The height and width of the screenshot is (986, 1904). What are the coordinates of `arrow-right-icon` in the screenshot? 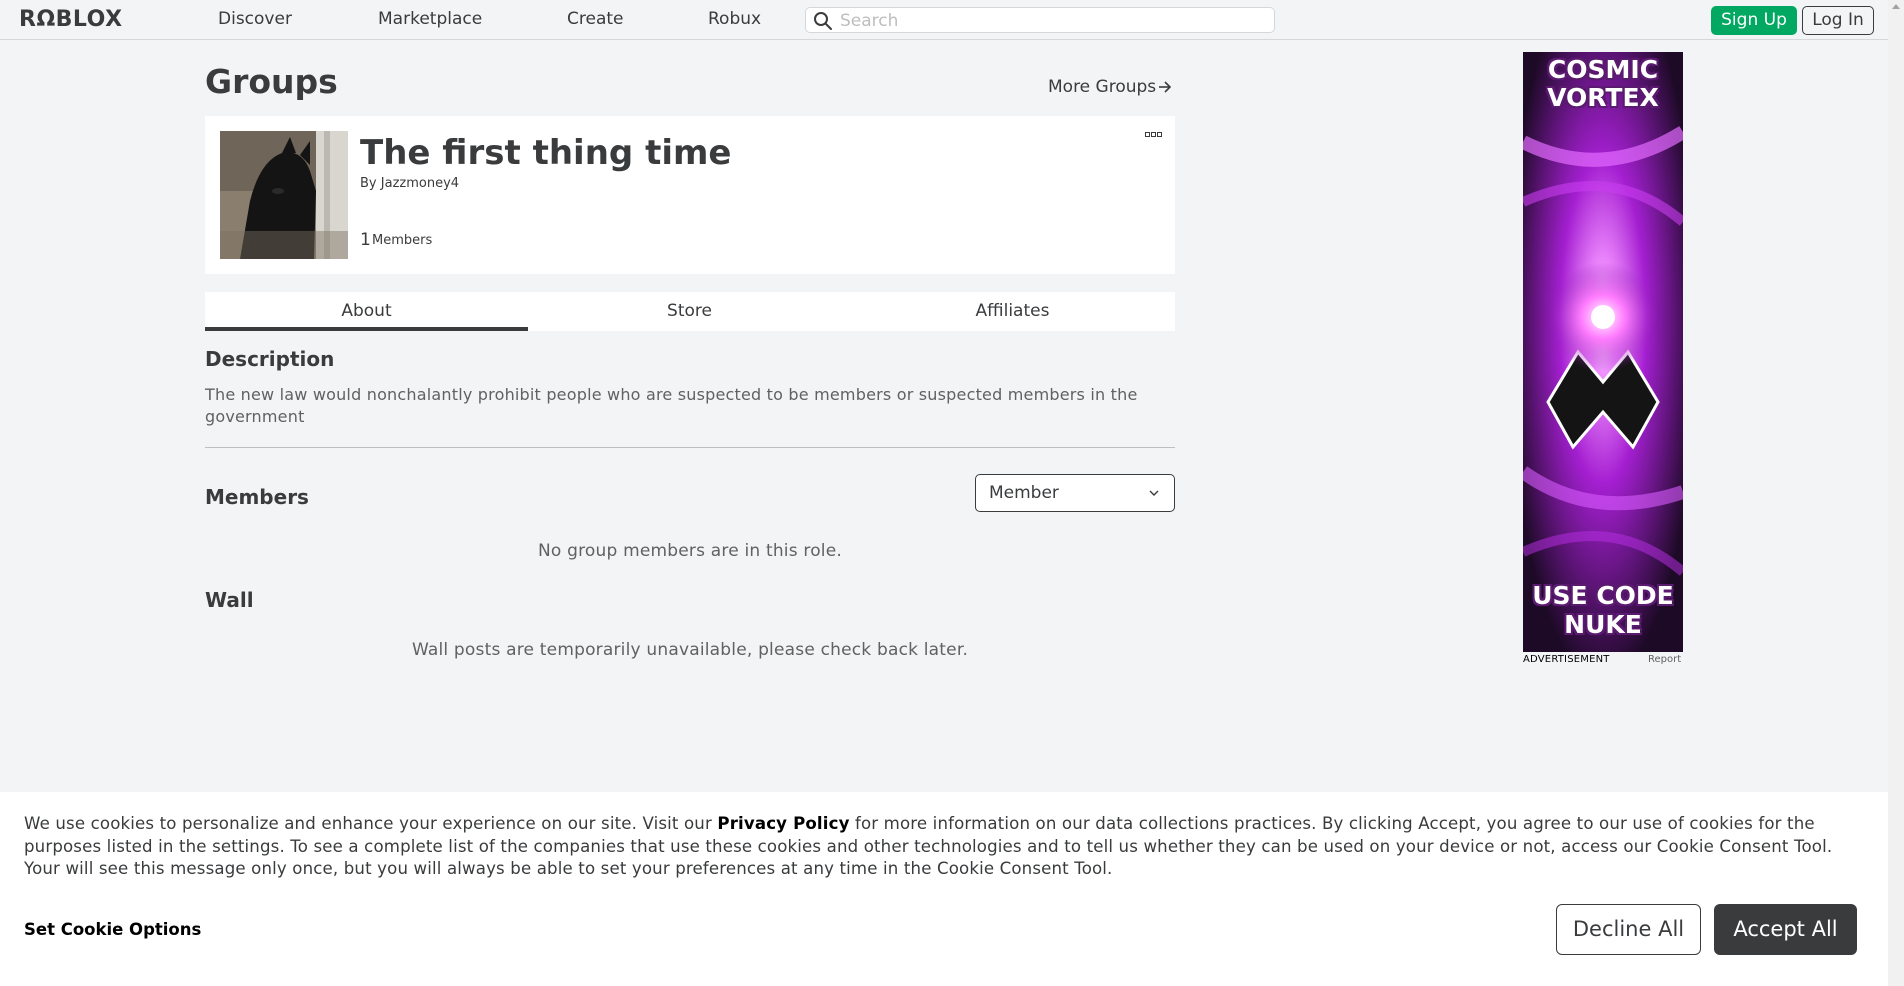 It's located at (1165, 87).